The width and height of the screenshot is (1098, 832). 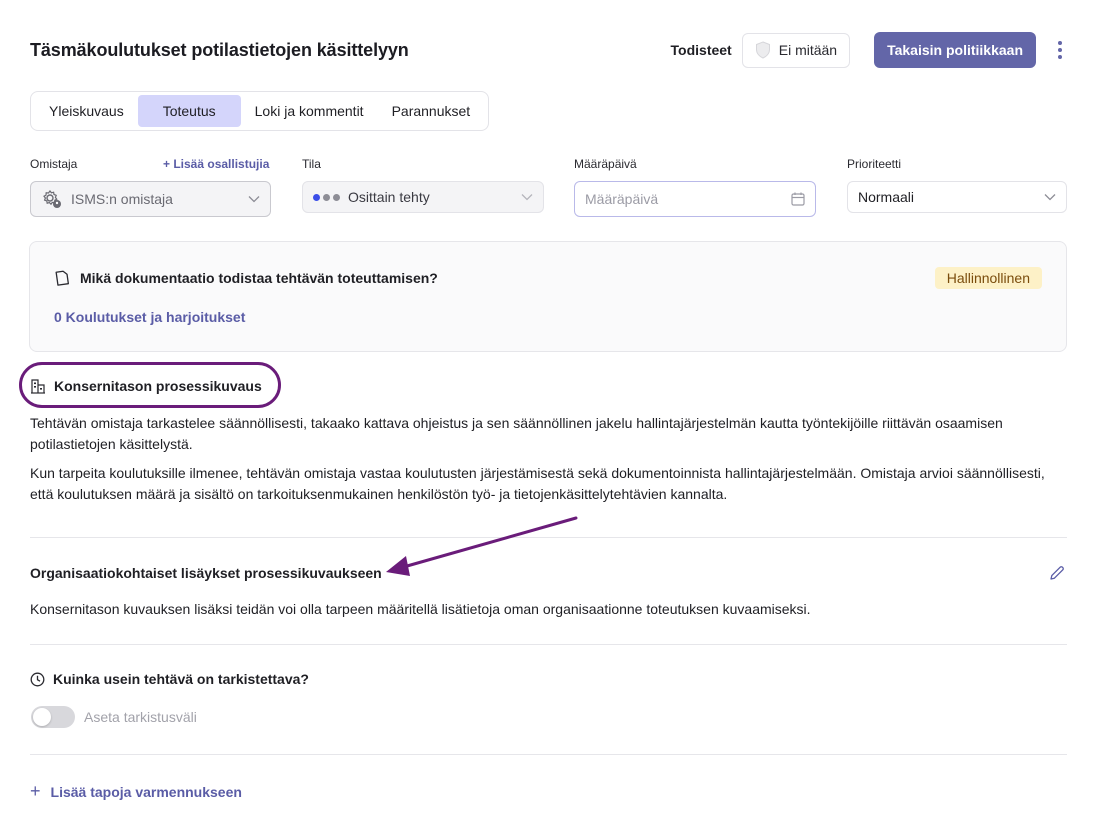 I want to click on calendar-icon, so click(x=798, y=199).